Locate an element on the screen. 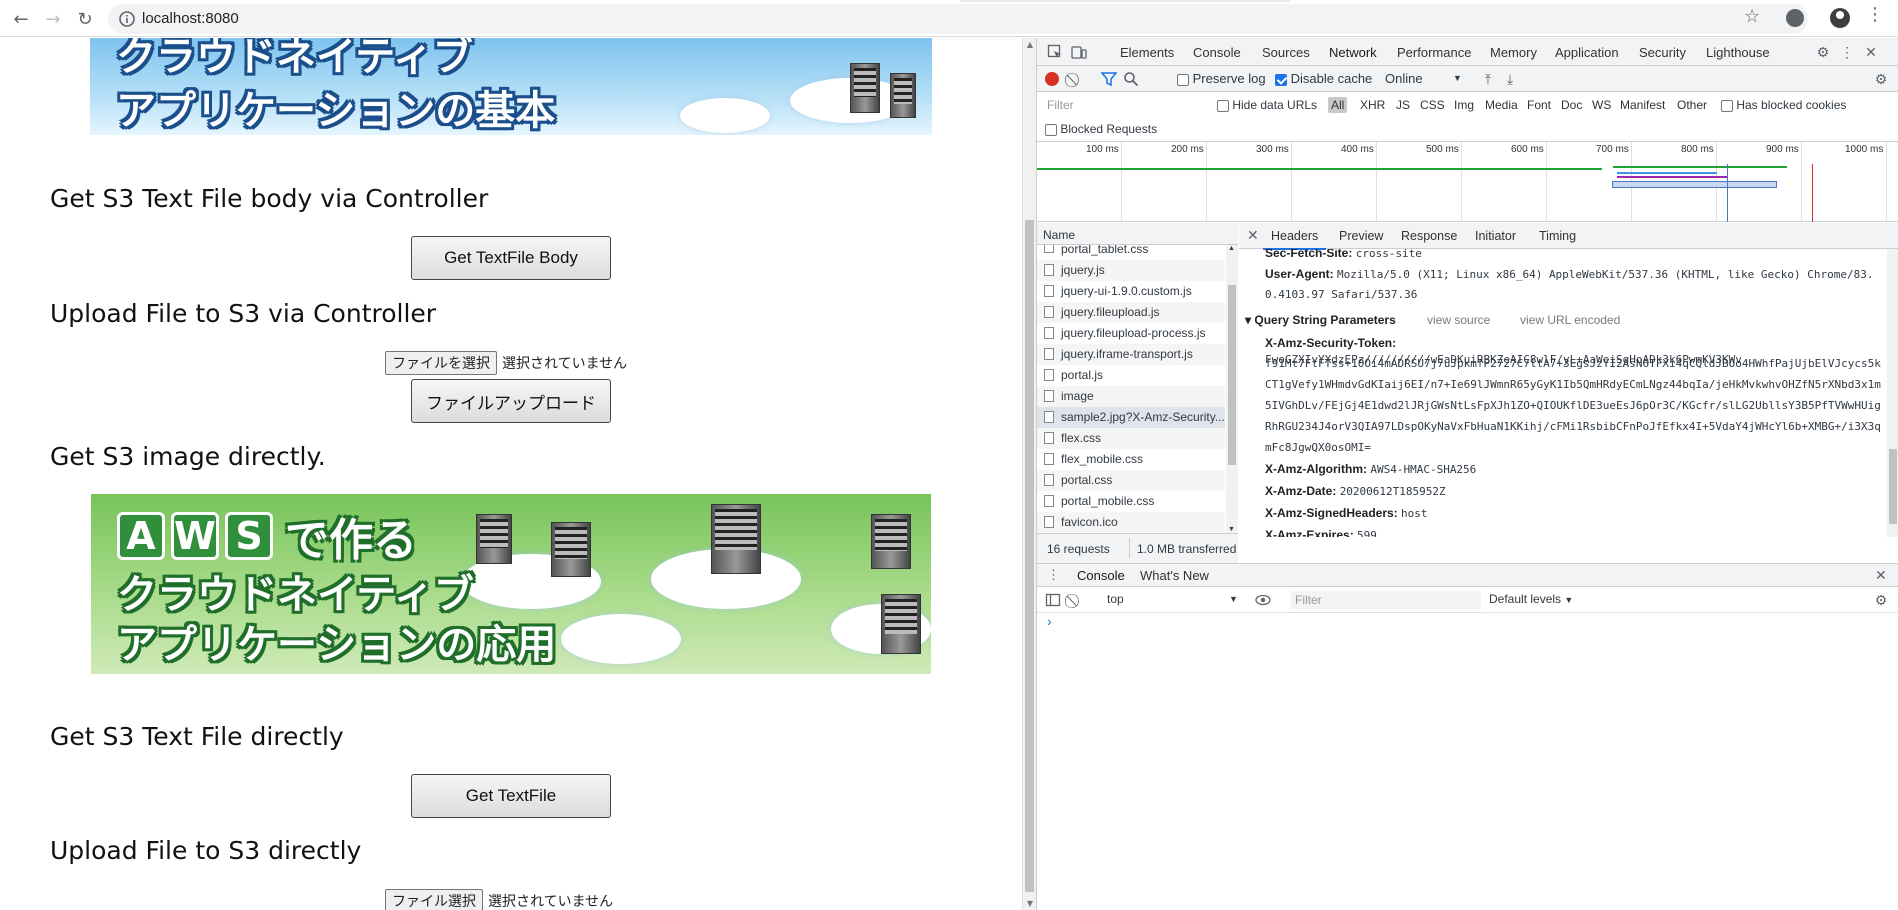 This screenshot has height=910, width=1898. clear-icon: ⃠ is located at coordinates (1075, 79).